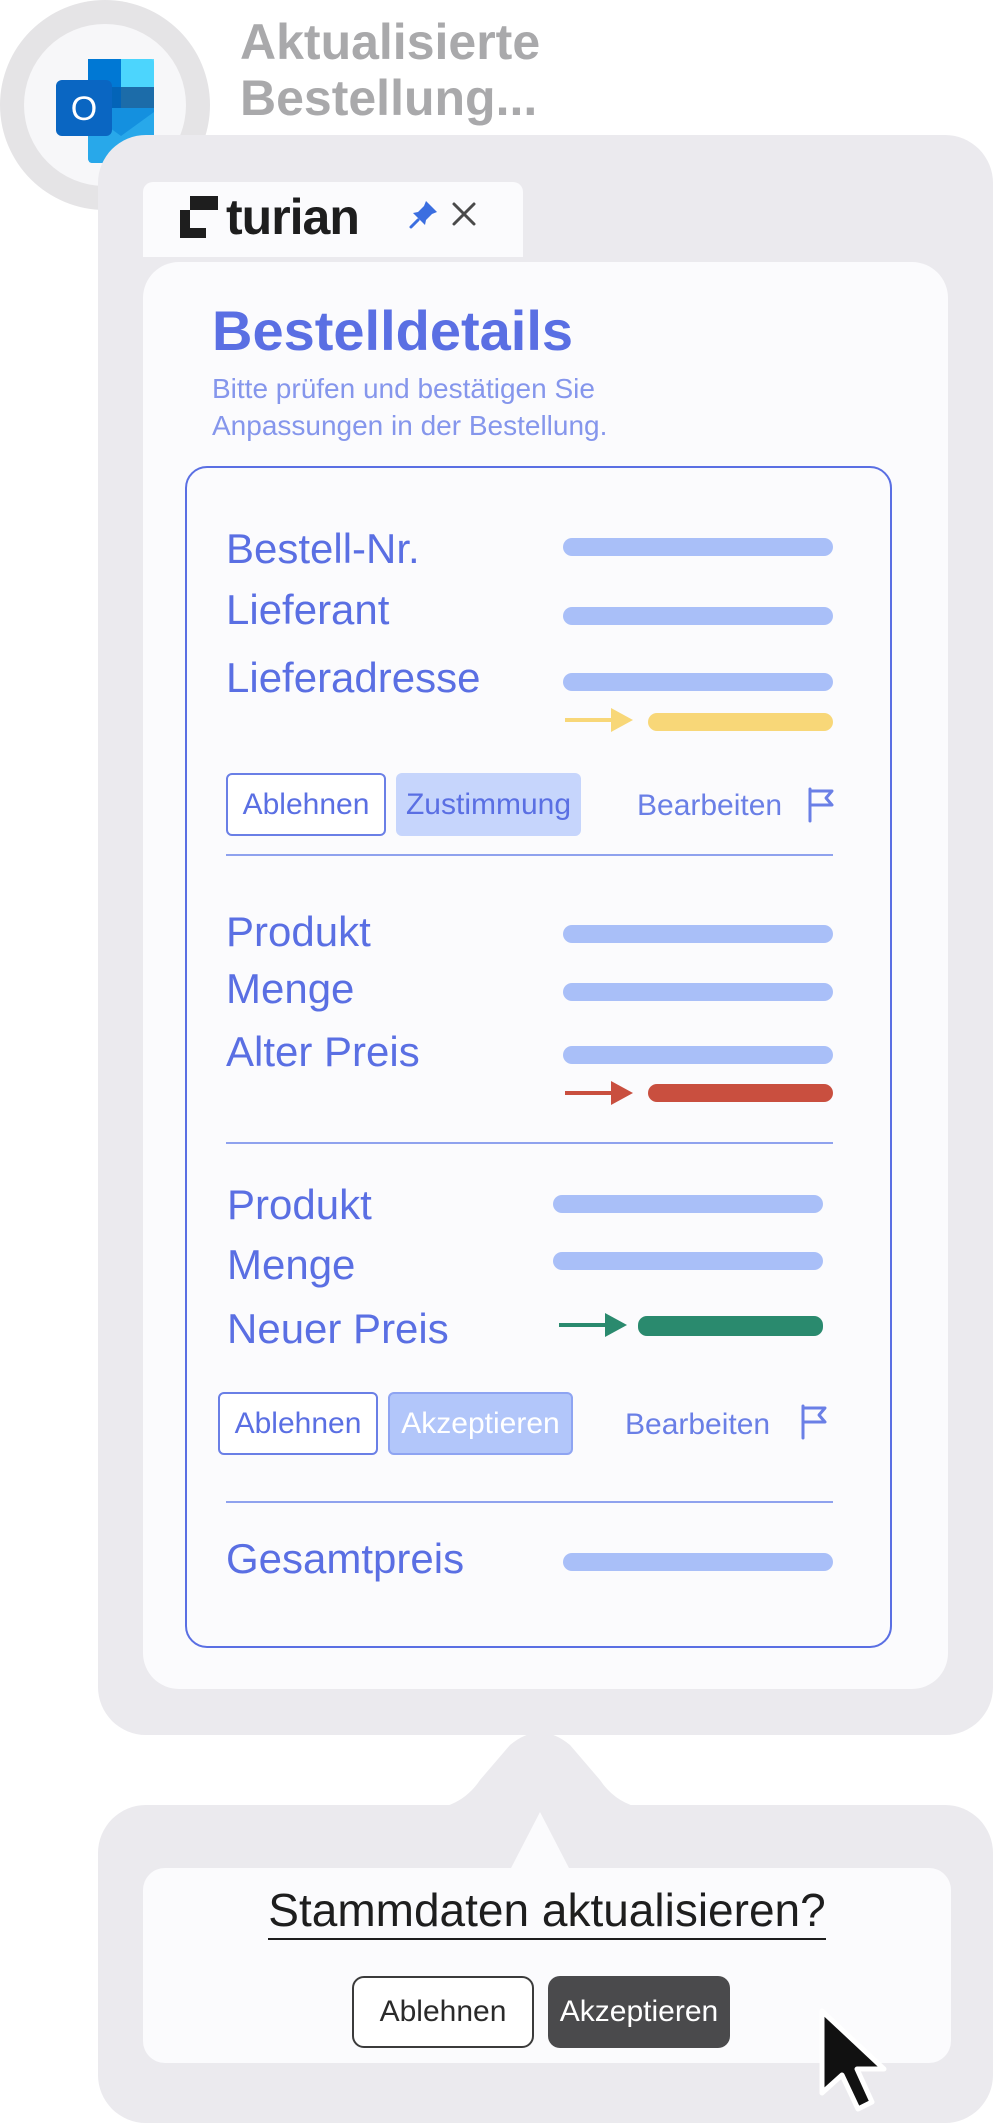 Image resolution: width=995 pixels, height=2128 pixels. What do you see at coordinates (424, 214) in the screenshot?
I see `pin-icon` at bounding box center [424, 214].